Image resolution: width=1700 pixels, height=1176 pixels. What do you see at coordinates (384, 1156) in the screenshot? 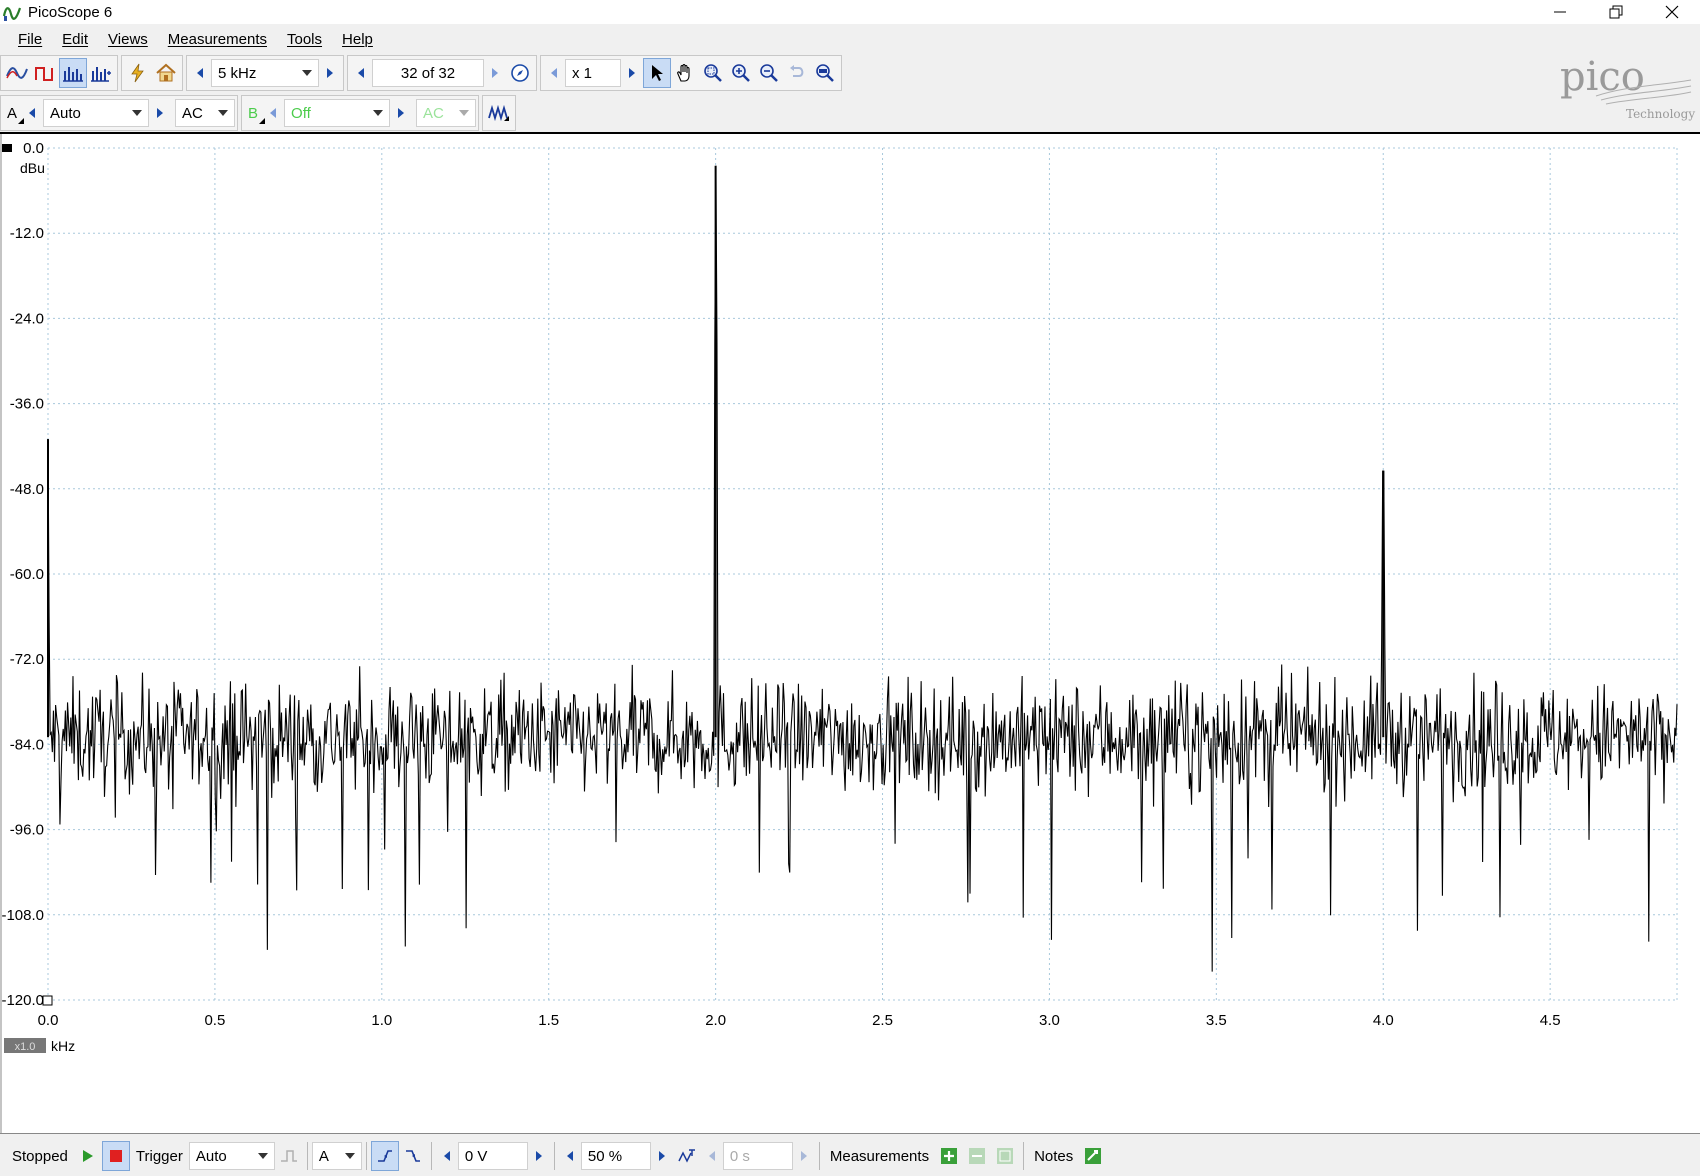
I see `rising-edge-button` at bounding box center [384, 1156].